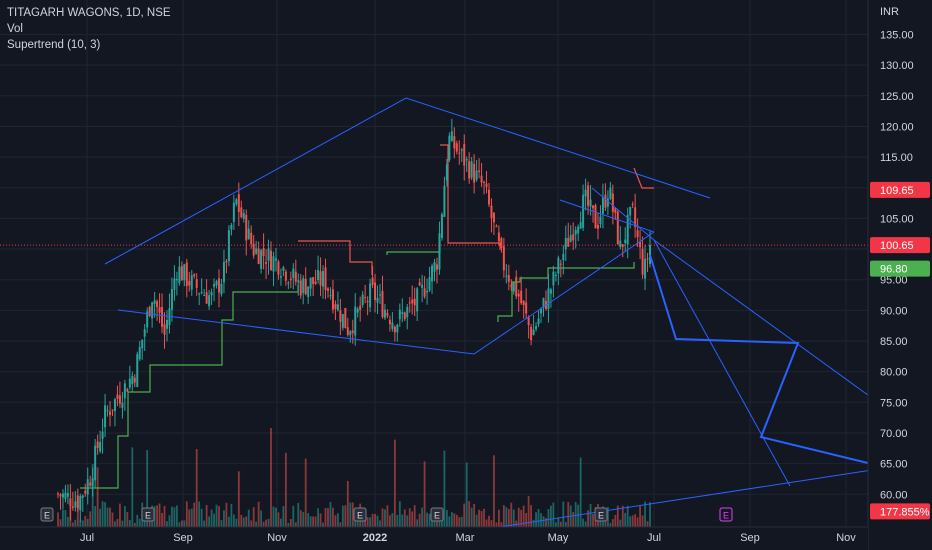 Image resolution: width=932 pixels, height=550 pixels. I want to click on y-tick-label: 105.00, so click(897, 219).